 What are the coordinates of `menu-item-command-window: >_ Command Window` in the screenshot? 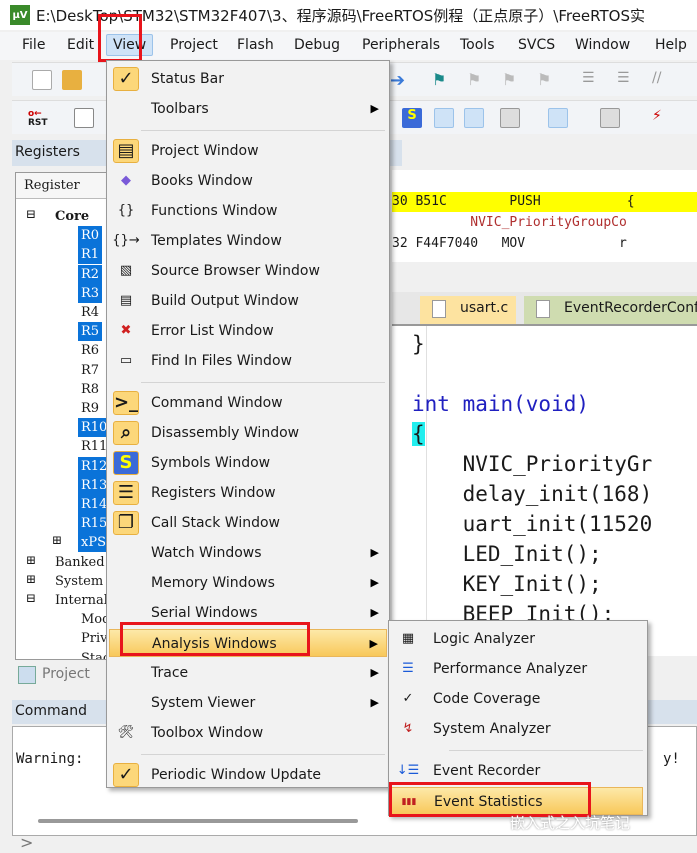 It's located at (248, 403).